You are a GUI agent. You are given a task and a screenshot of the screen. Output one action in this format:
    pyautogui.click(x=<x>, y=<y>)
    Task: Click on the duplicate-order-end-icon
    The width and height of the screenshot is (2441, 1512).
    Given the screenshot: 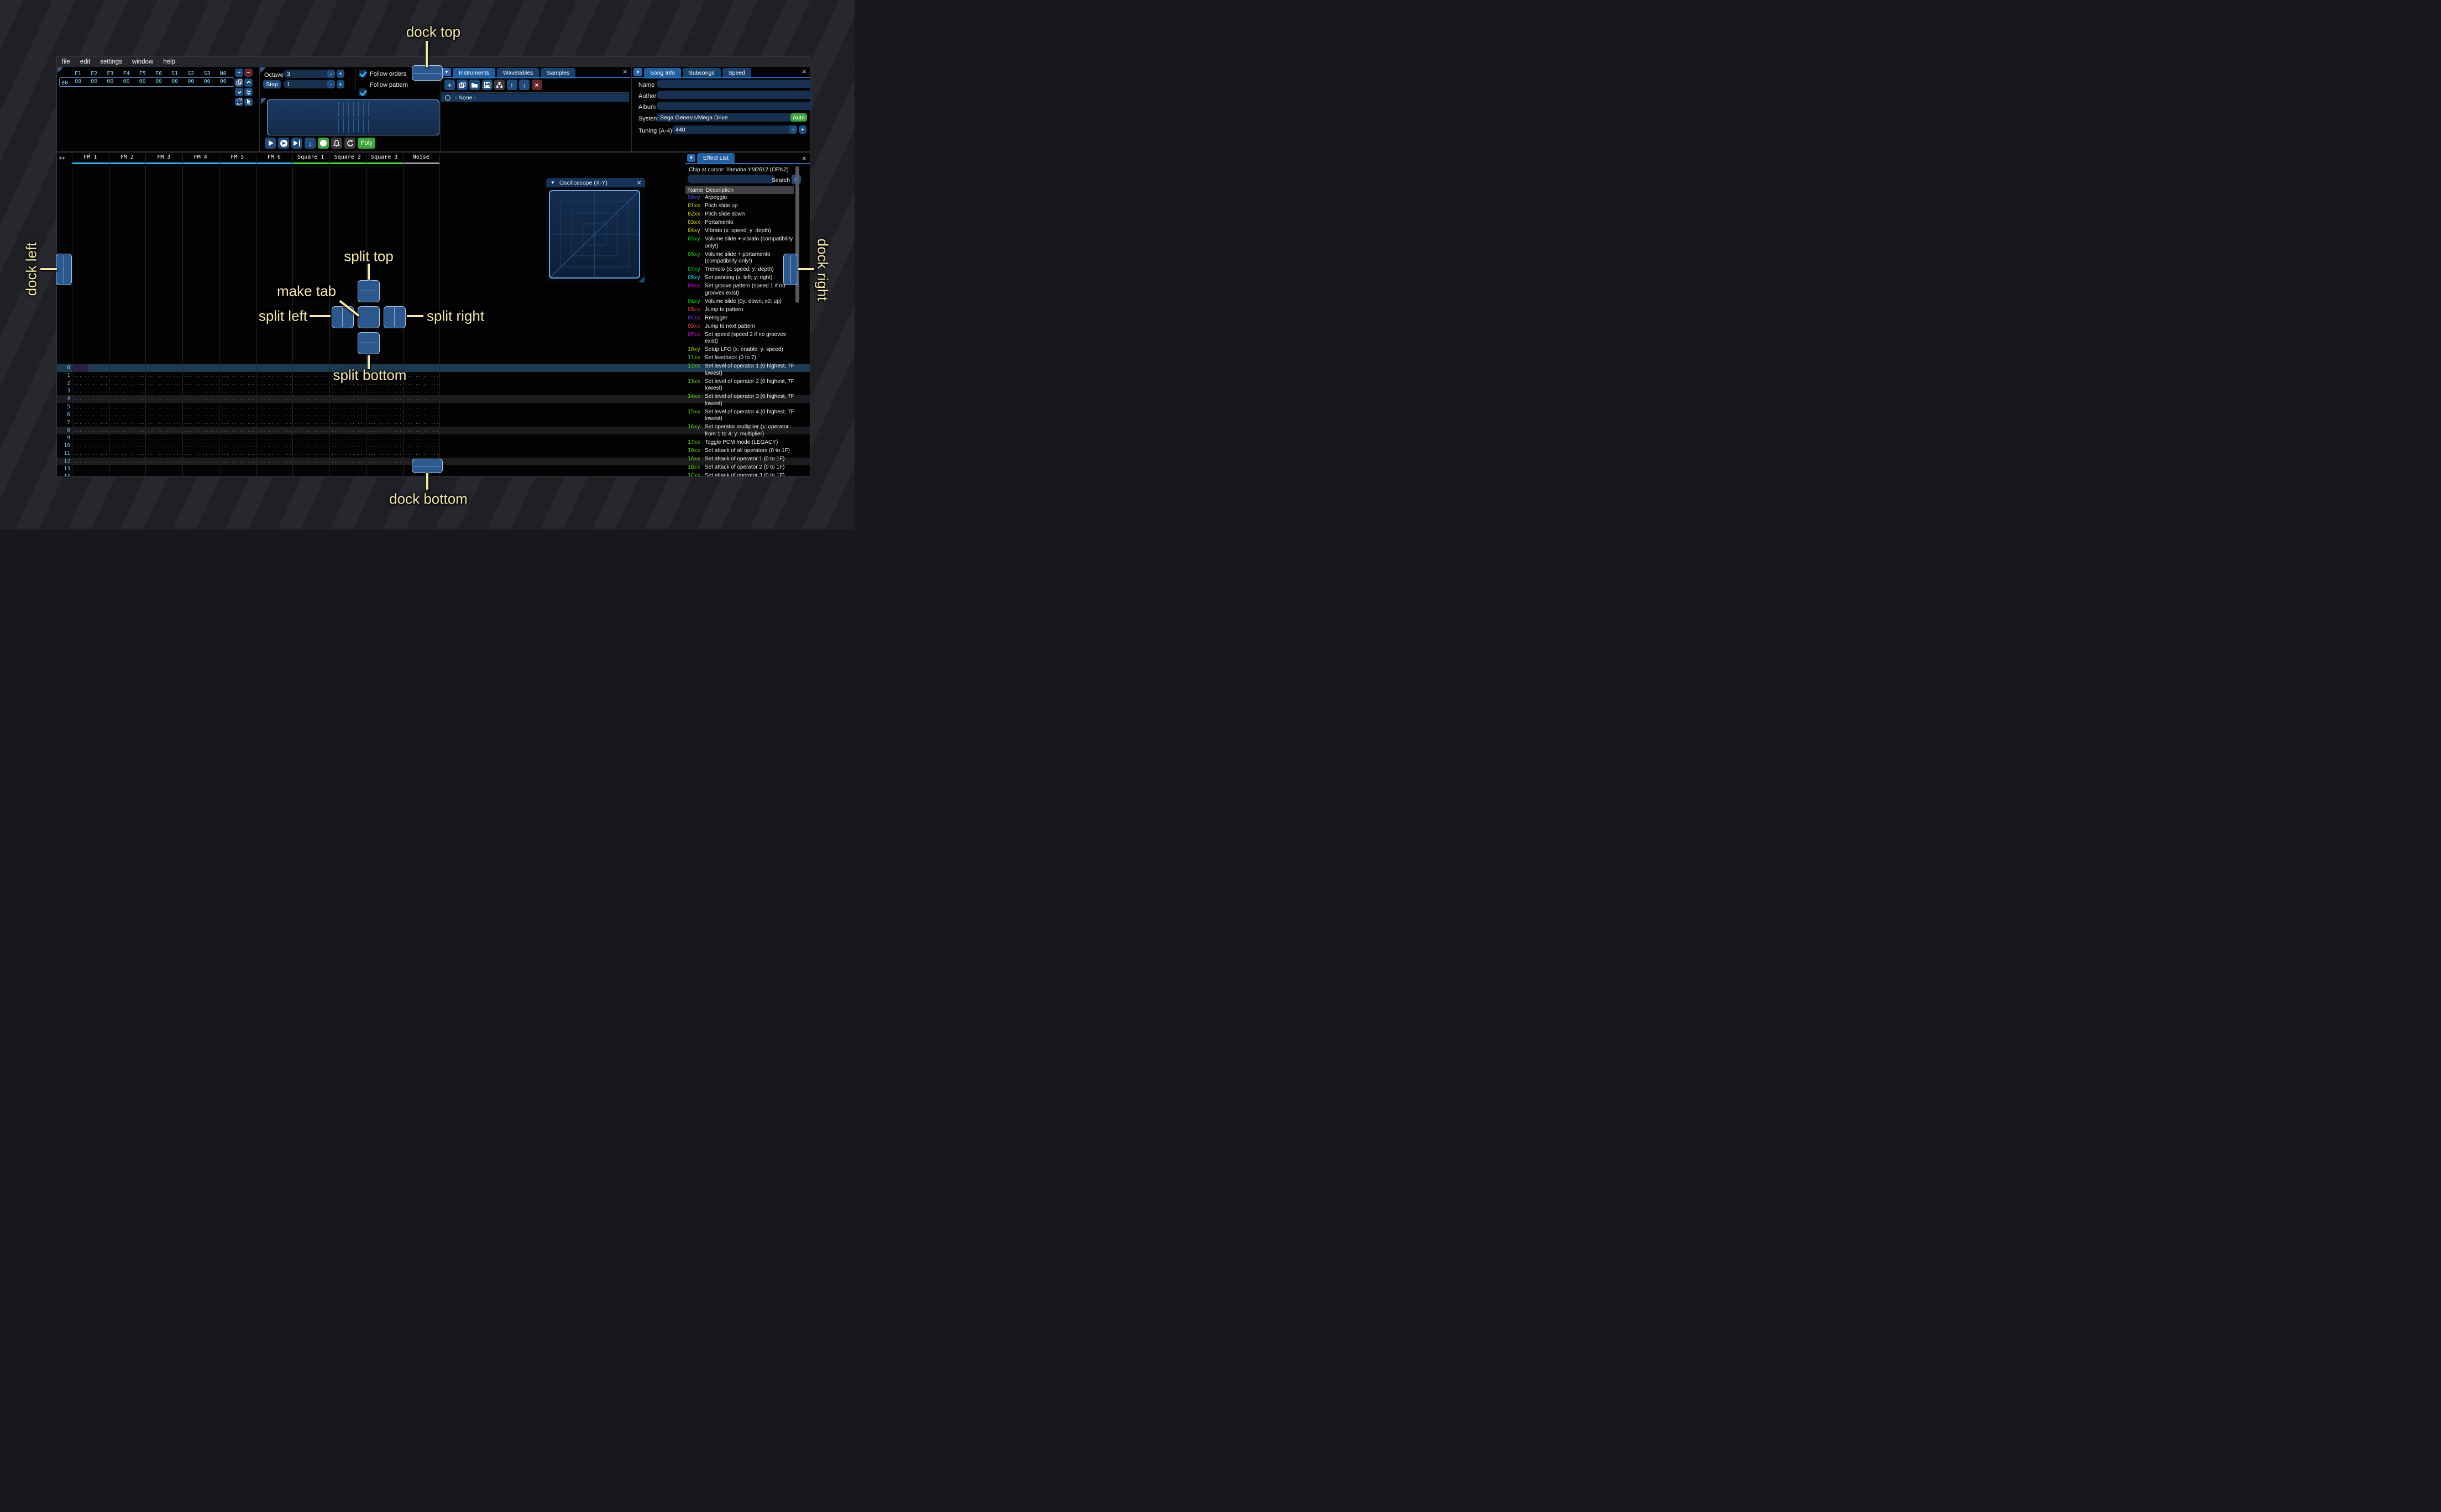 What is the action you would take?
    pyautogui.click(x=248, y=92)
    